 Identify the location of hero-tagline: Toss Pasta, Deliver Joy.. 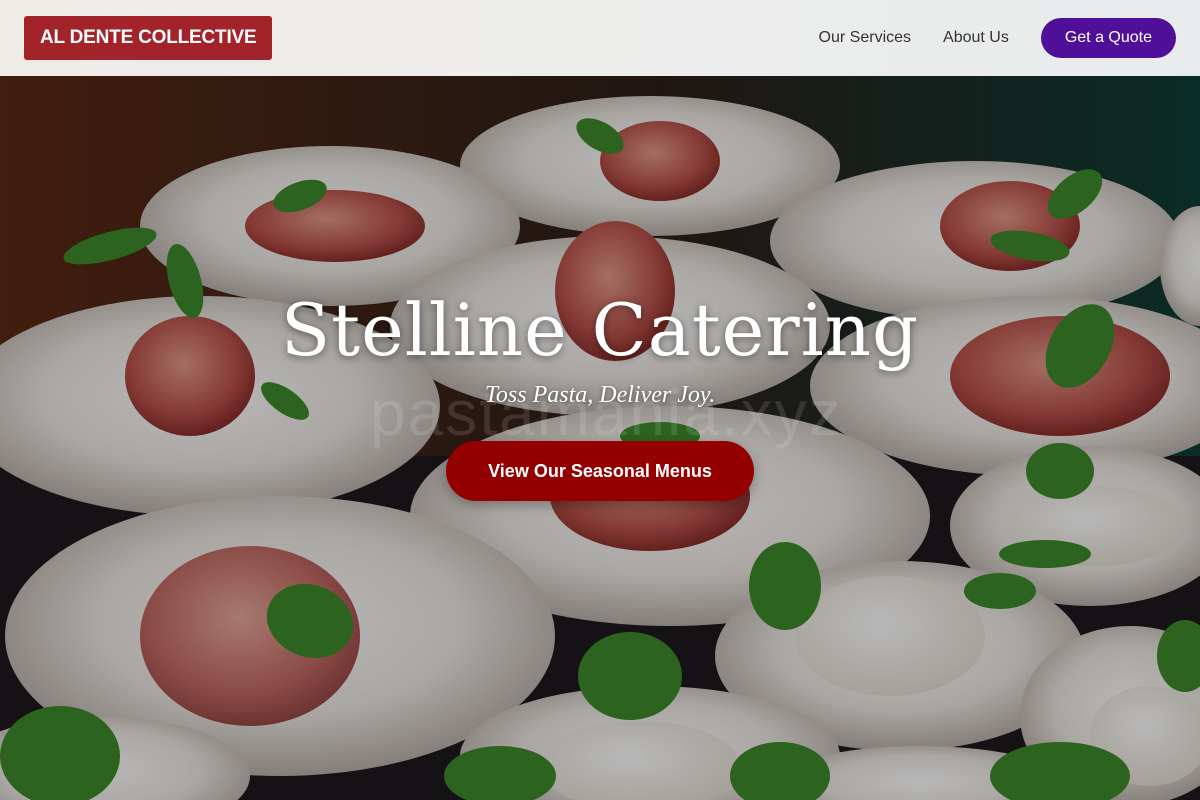
(600, 395).